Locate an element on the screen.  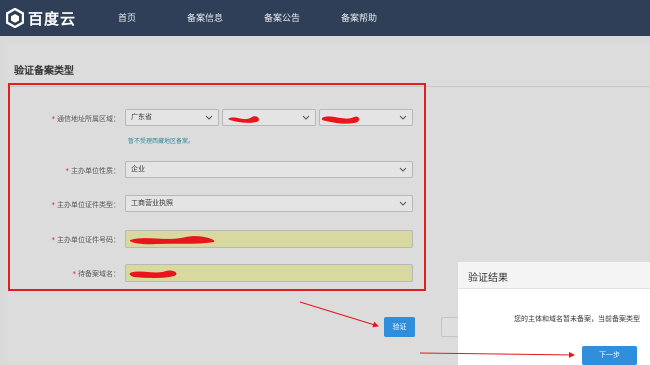
arrow-to-verify is located at coordinates (339, 314).